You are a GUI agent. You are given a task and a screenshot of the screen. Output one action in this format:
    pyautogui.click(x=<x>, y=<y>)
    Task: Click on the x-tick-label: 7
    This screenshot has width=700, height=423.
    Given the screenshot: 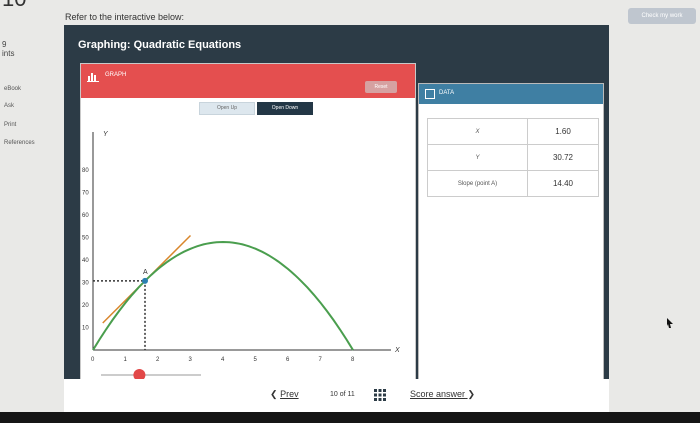 What is the action you would take?
    pyautogui.click(x=321, y=360)
    